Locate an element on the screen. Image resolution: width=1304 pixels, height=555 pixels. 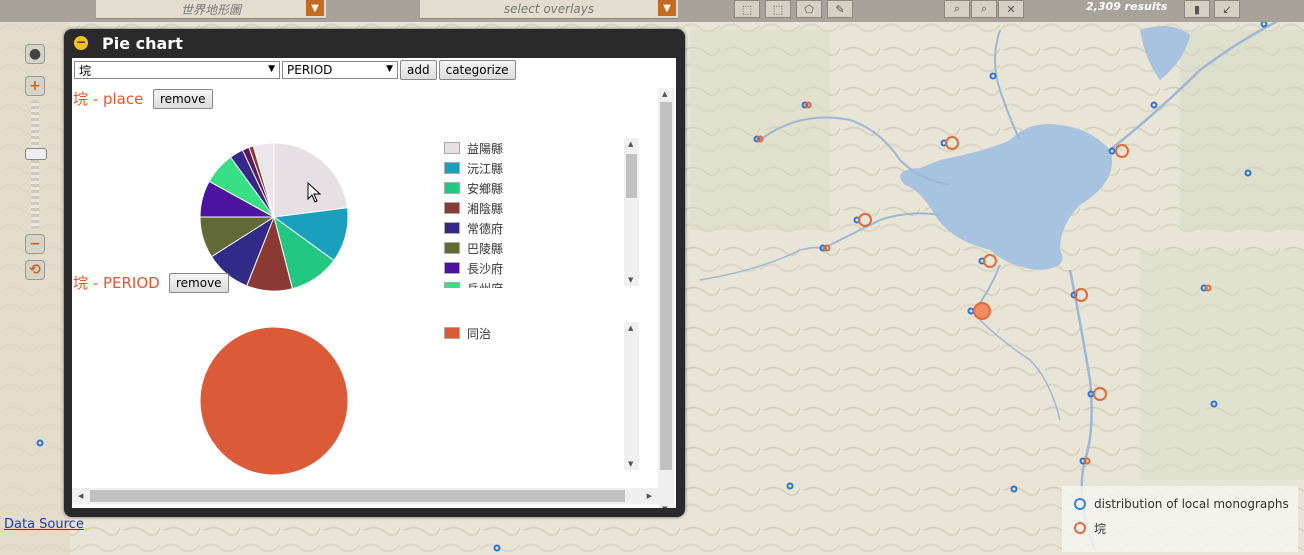
category-select-value: PERIOD is located at coordinates (310, 70).